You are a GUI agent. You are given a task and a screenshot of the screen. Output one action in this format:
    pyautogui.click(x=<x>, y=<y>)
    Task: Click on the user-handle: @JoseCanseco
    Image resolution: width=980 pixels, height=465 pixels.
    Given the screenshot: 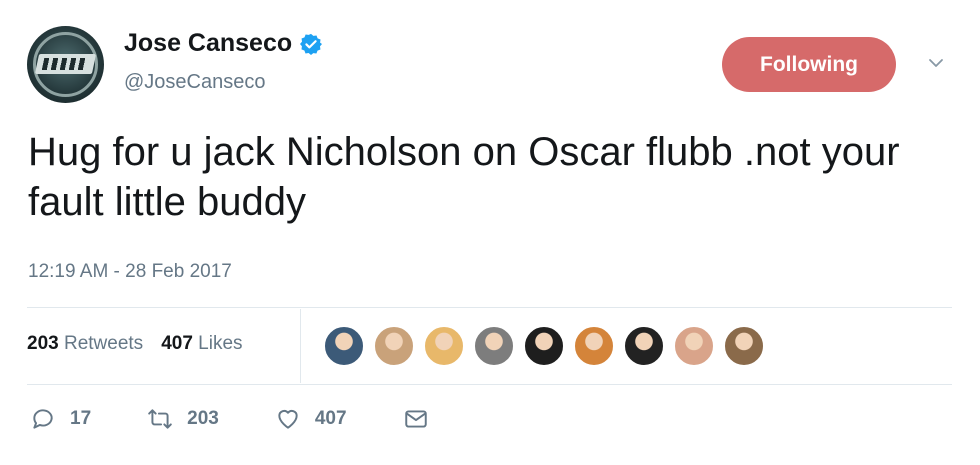 What is the action you would take?
    pyautogui.click(x=194, y=82)
    